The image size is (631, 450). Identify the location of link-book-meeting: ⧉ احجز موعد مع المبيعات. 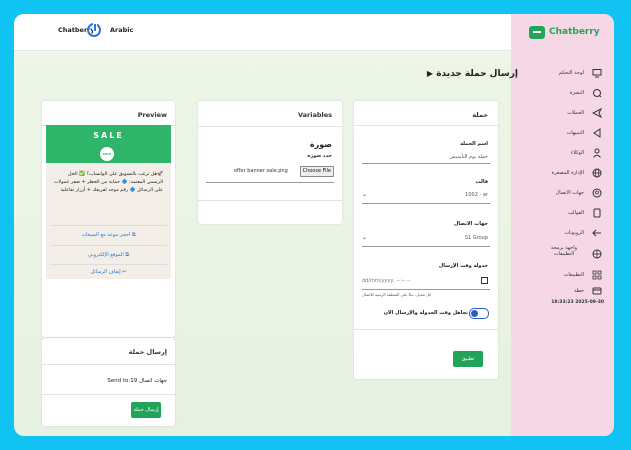
(108, 235).